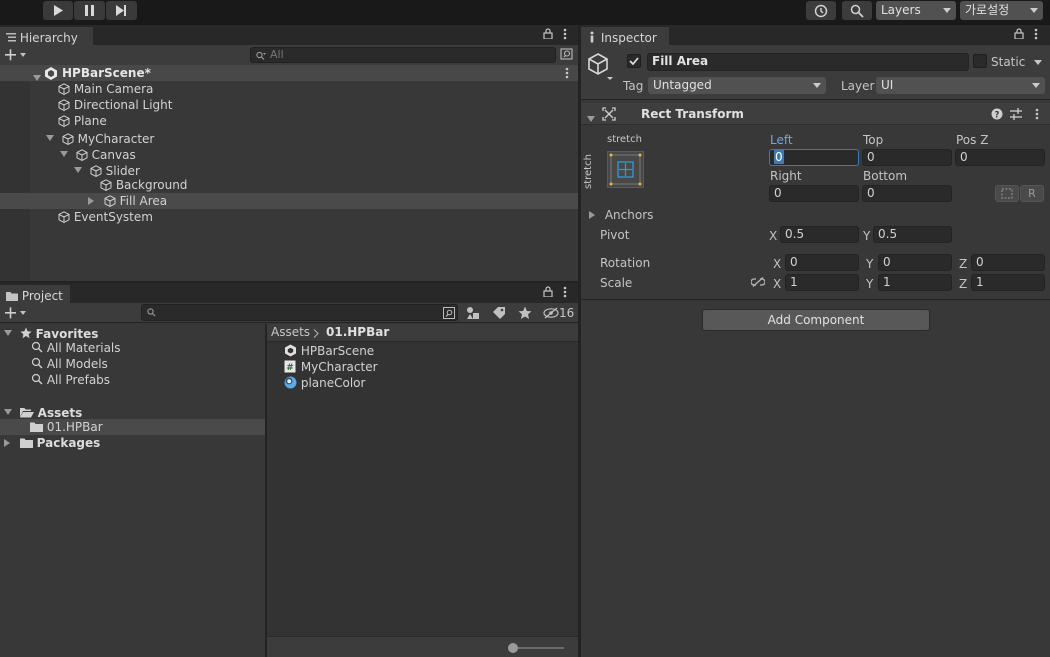  What do you see at coordinates (52, 443) in the screenshot?
I see `packages-folder-item: Packages` at bounding box center [52, 443].